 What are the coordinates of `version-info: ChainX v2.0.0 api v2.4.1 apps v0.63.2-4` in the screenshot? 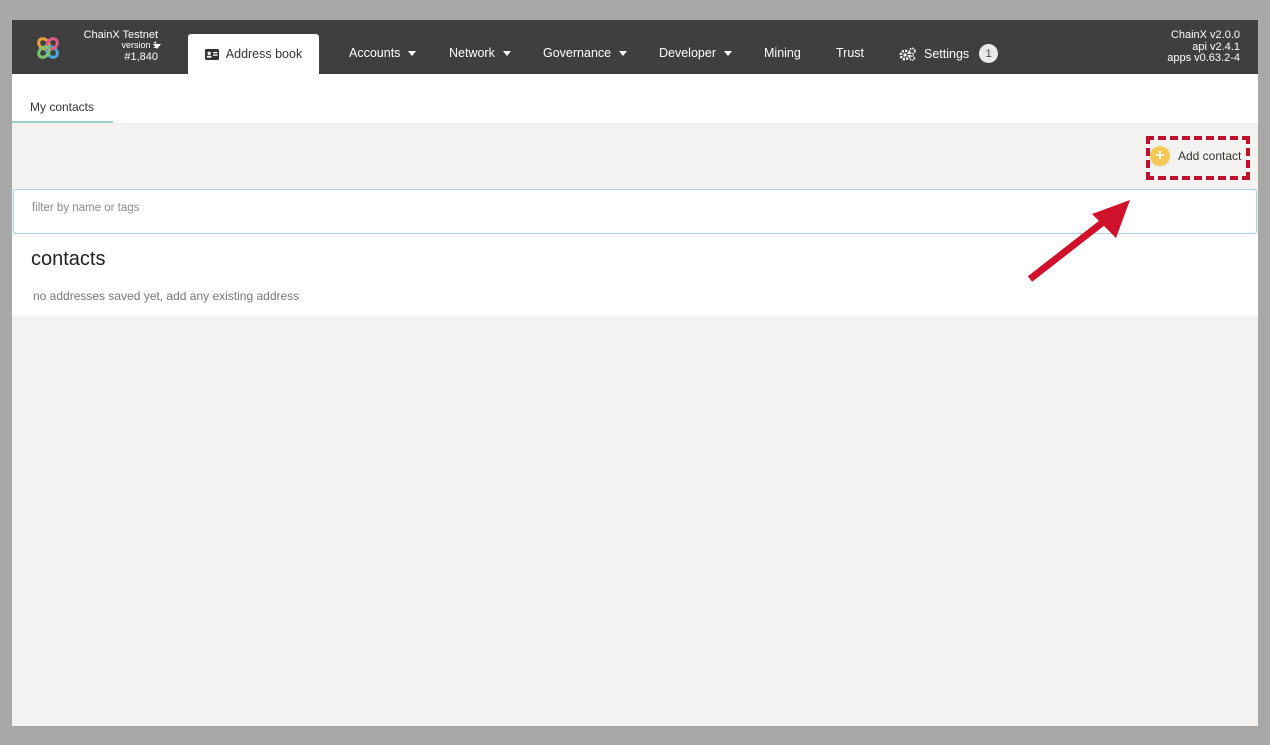 It's located at (1203, 47).